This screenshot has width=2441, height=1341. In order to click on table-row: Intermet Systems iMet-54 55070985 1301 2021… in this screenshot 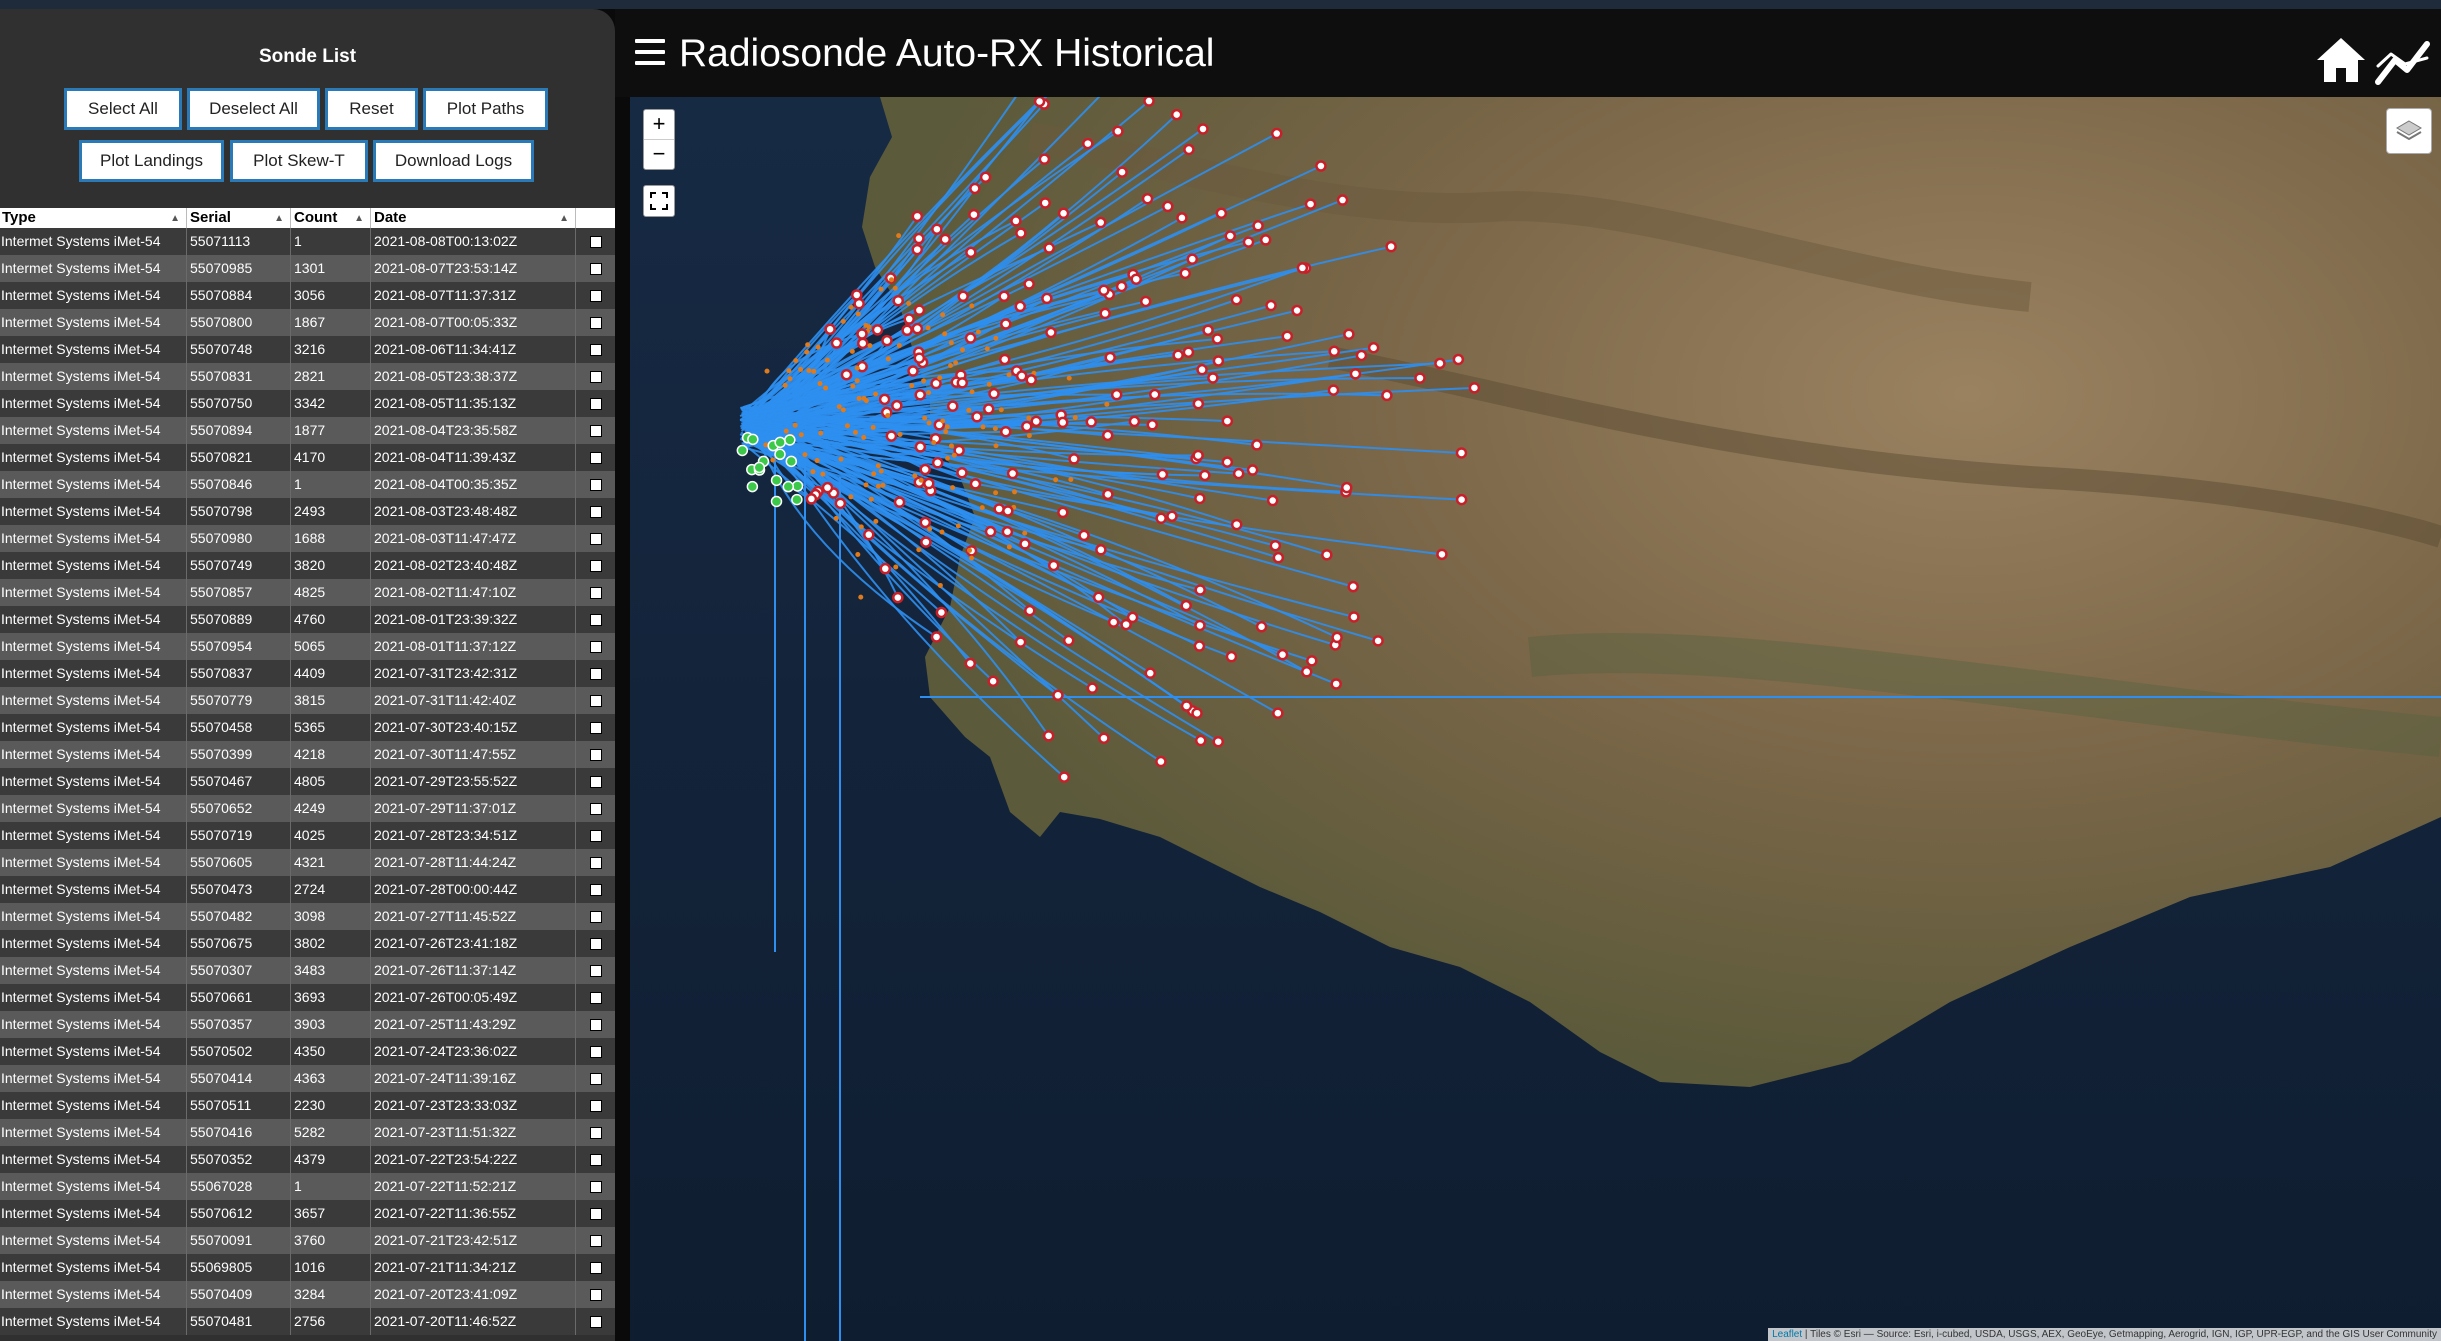, I will do `click(307, 268)`.